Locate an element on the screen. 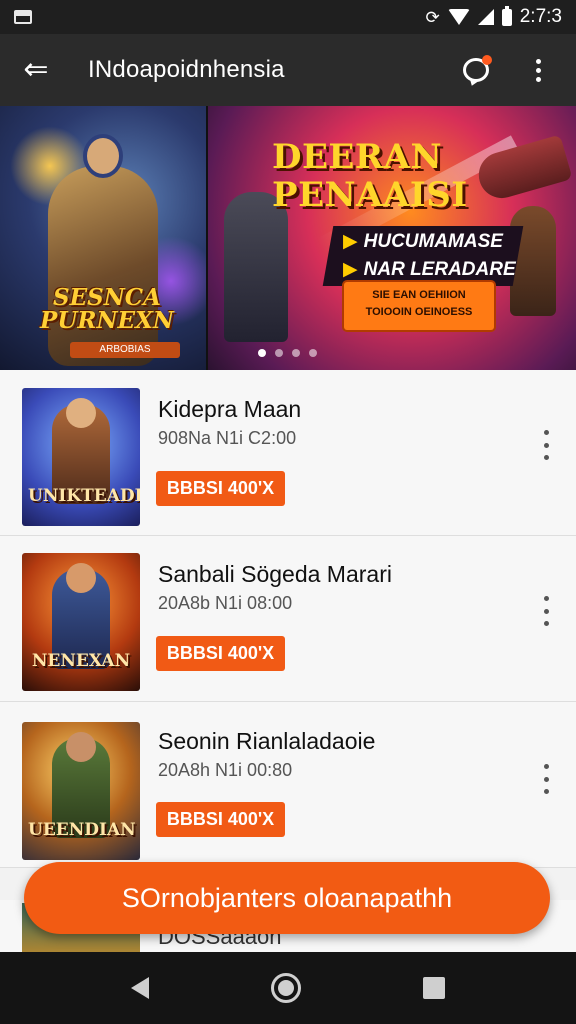 This screenshot has height=1024, width=576. gallery-icon is located at coordinates (23, 17).